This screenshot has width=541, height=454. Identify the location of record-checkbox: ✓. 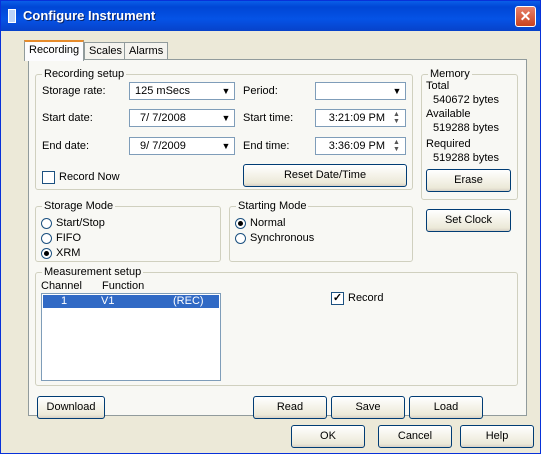
(337, 298).